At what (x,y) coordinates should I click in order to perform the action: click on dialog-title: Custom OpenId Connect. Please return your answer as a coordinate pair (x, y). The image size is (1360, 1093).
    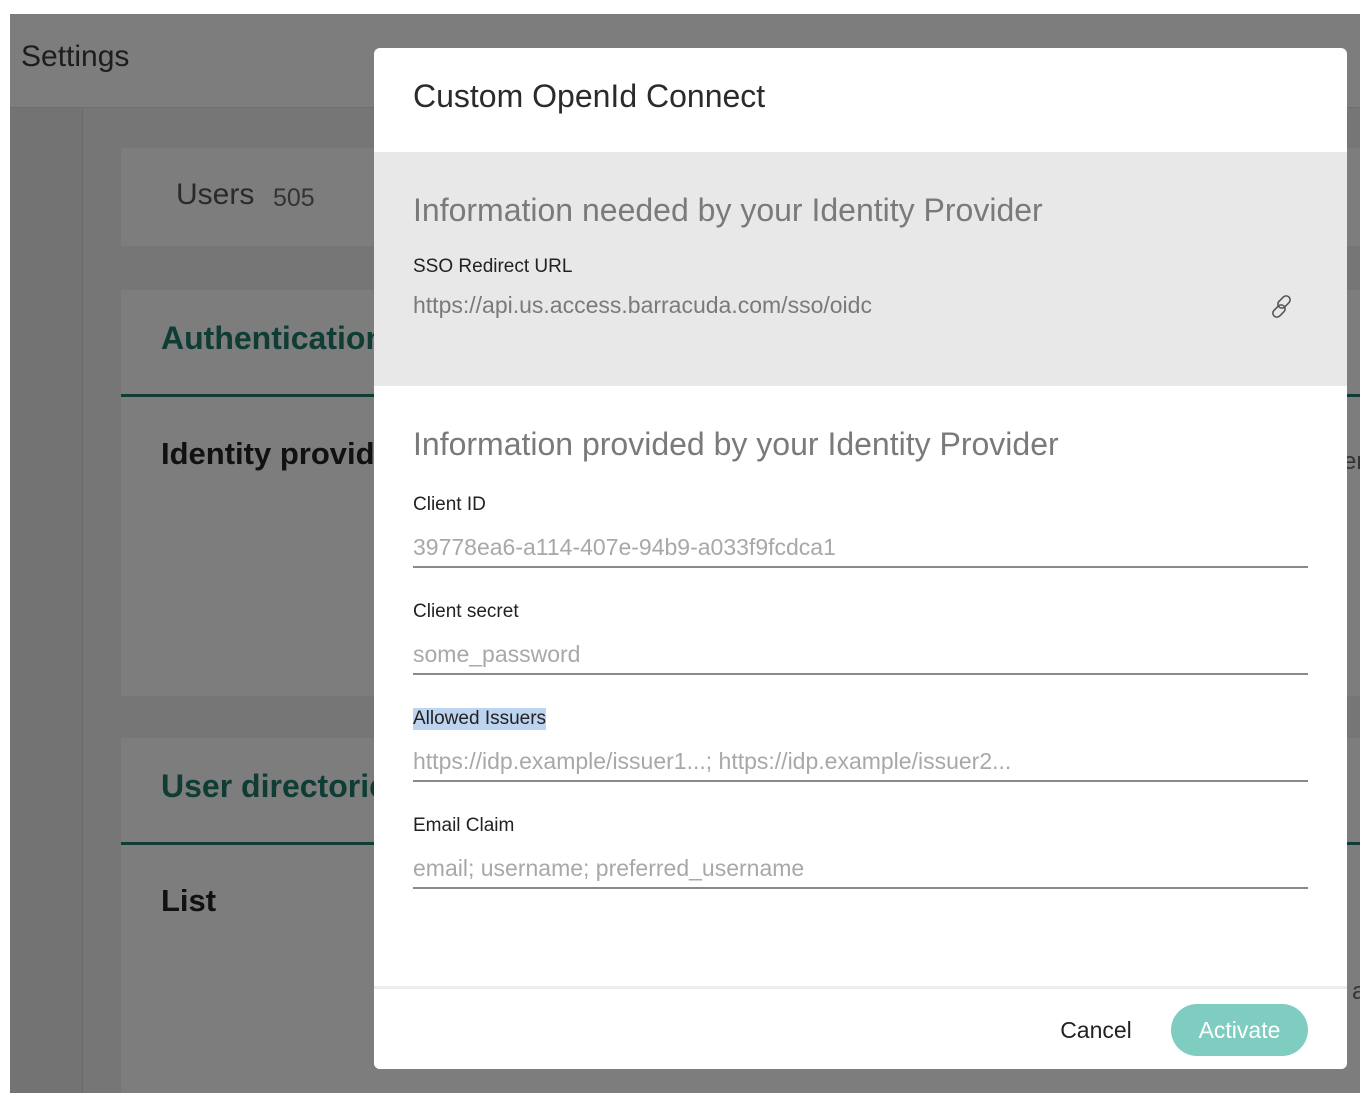
    Looking at the image, I should click on (589, 96).